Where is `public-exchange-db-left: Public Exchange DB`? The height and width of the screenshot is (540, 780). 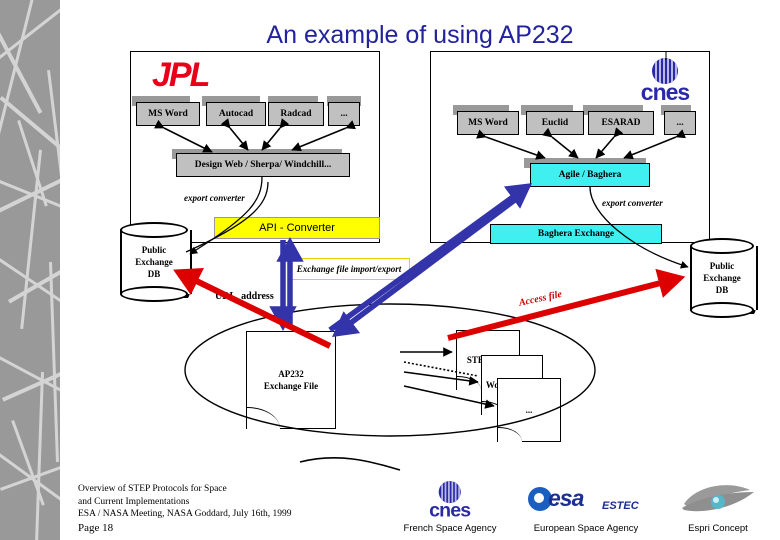
public-exchange-db-left: Public Exchange DB is located at coordinates (156, 262).